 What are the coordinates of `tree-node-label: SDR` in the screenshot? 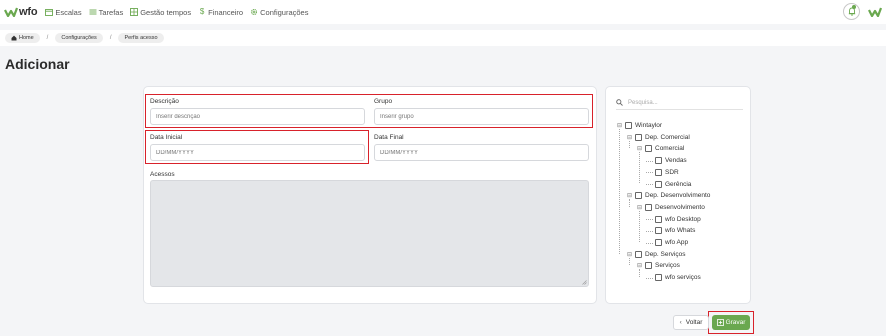 It's located at (672, 172).